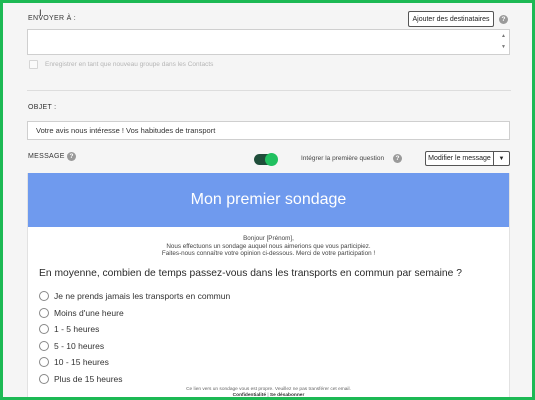  I want to click on save-group-checkbox, so click(33, 64).